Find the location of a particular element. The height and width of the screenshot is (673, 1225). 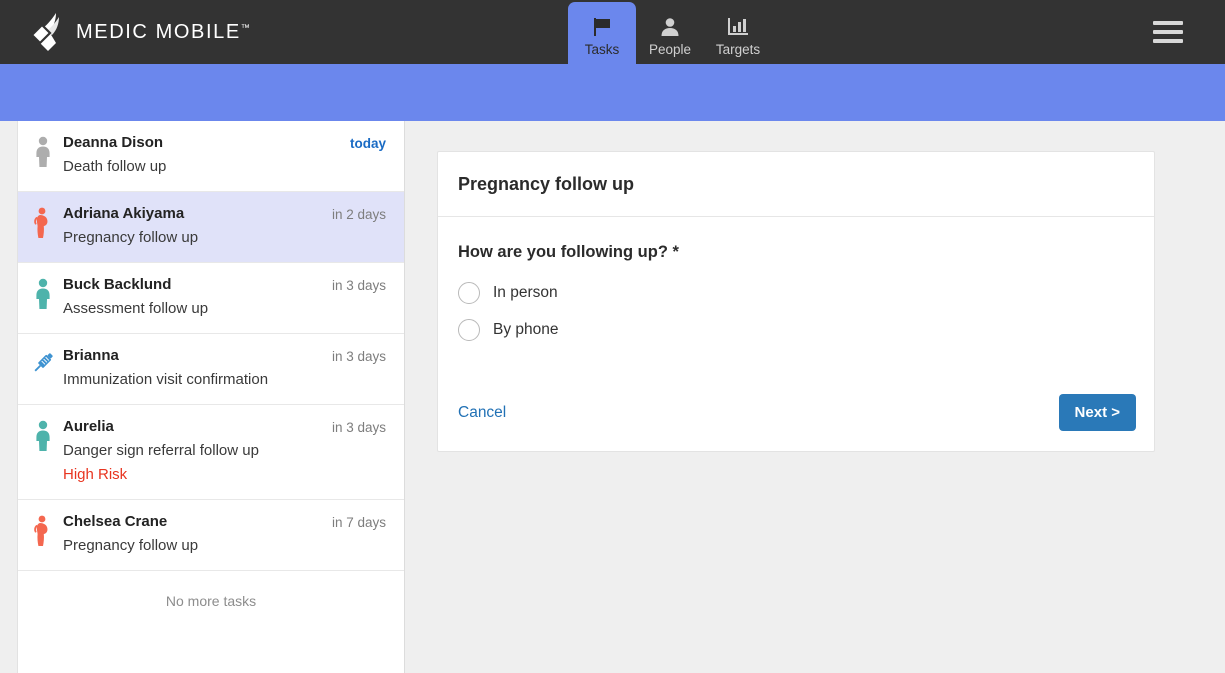

tab-people: People is located at coordinates (670, 35).